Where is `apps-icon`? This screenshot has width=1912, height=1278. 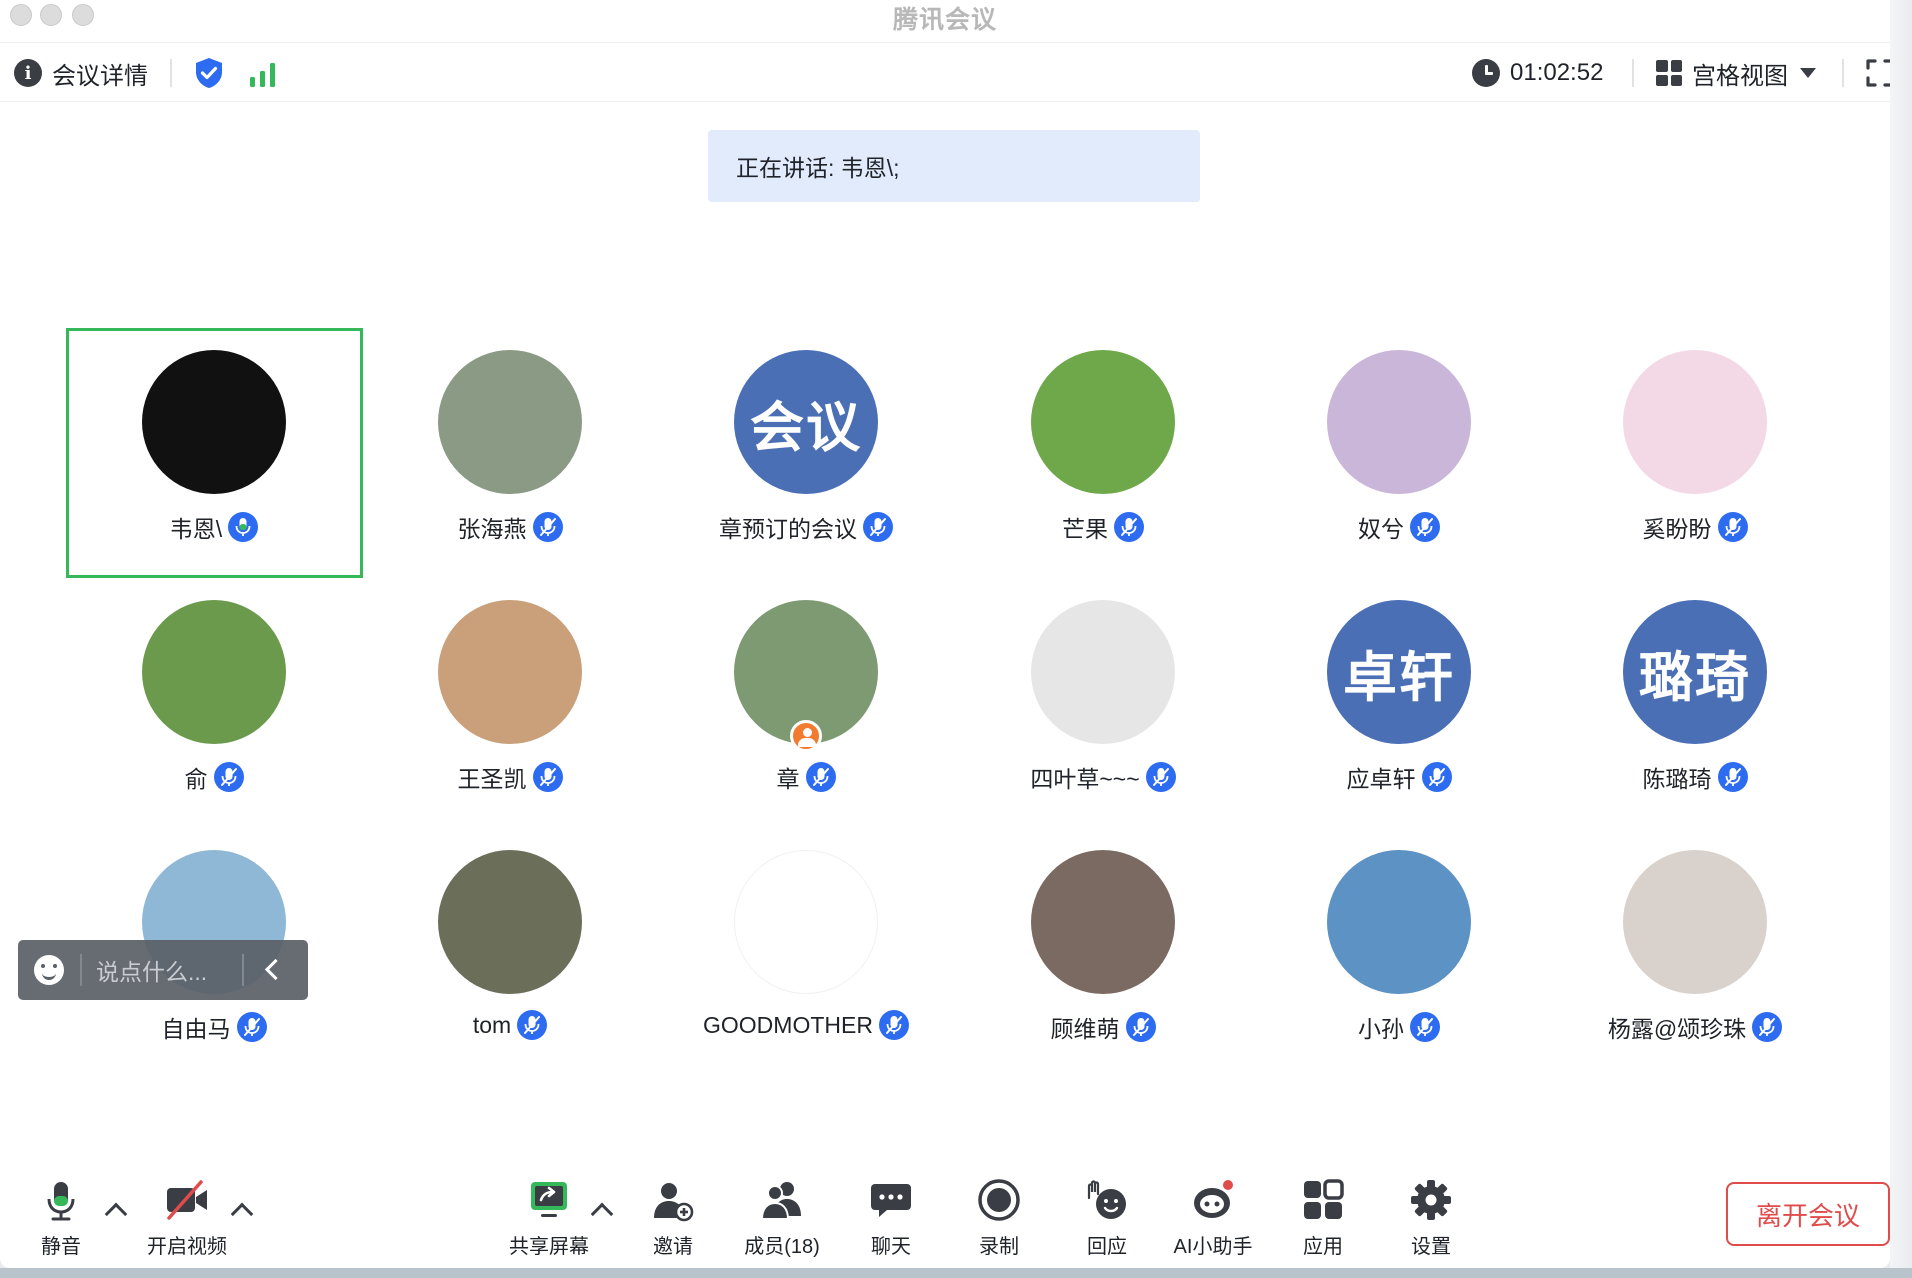 apps-icon is located at coordinates (1324, 1199).